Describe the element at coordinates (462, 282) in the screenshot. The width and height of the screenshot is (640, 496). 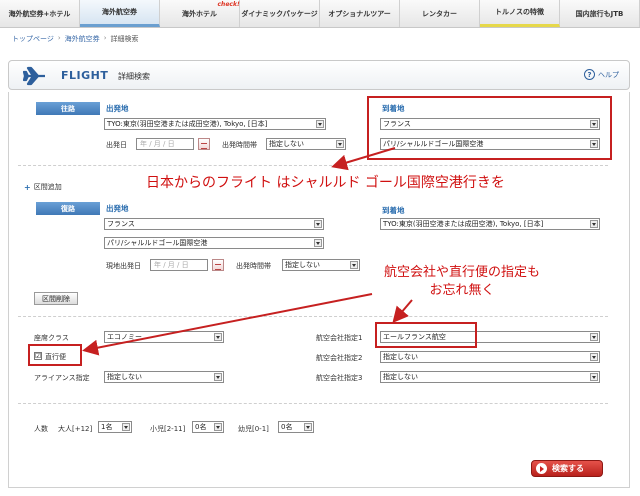
I see `annotation-note-2: 航空会社や直行便の指定も お忘れ無く` at that location.